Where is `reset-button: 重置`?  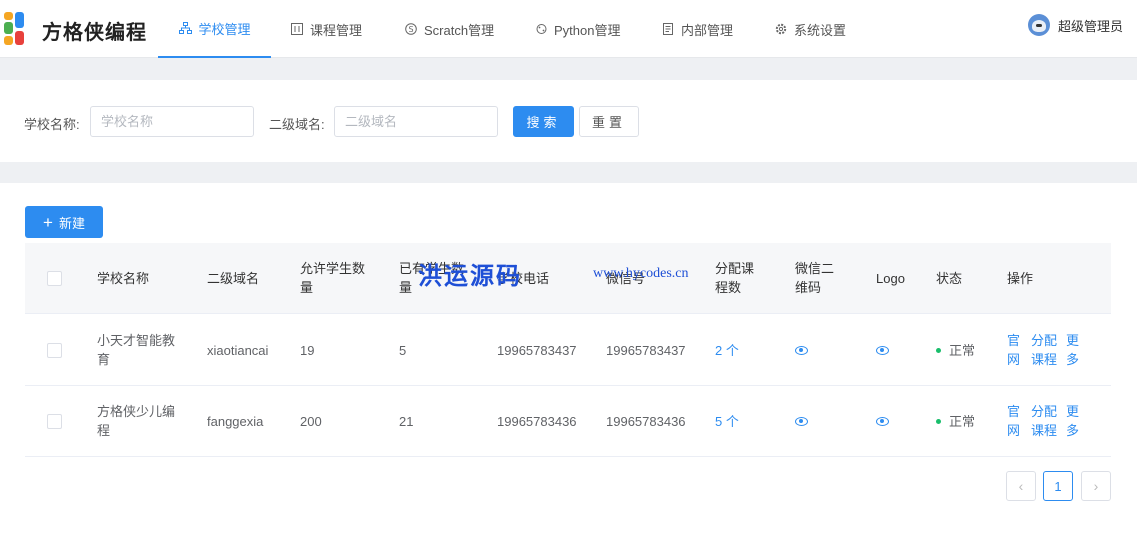
reset-button: 重置 is located at coordinates (609, 121).